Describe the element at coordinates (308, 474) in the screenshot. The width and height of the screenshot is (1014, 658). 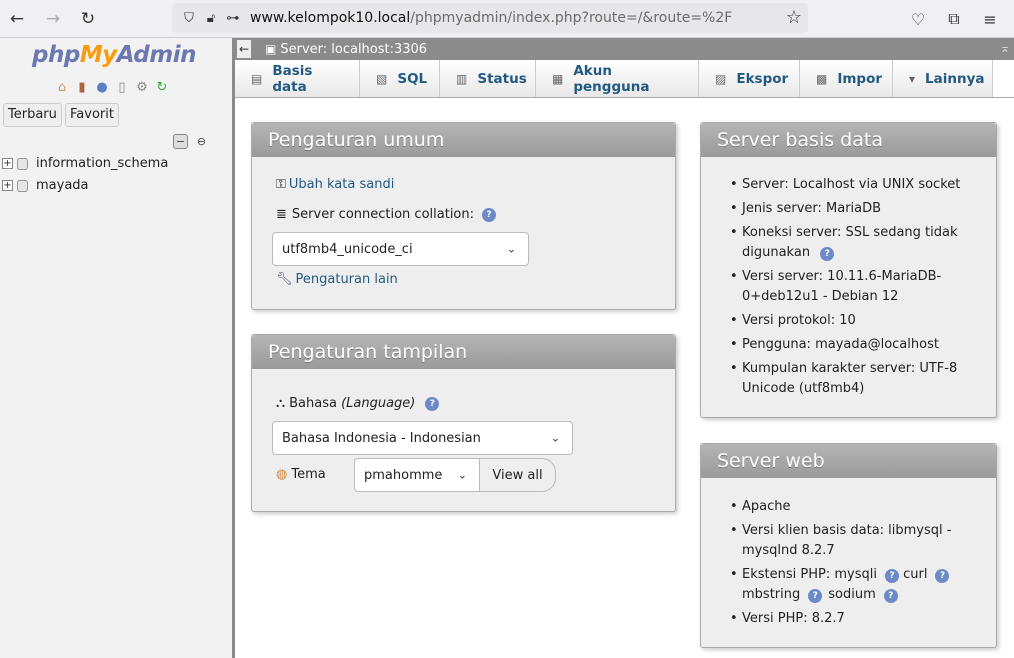
I see `theme-label: Tema` at that location.